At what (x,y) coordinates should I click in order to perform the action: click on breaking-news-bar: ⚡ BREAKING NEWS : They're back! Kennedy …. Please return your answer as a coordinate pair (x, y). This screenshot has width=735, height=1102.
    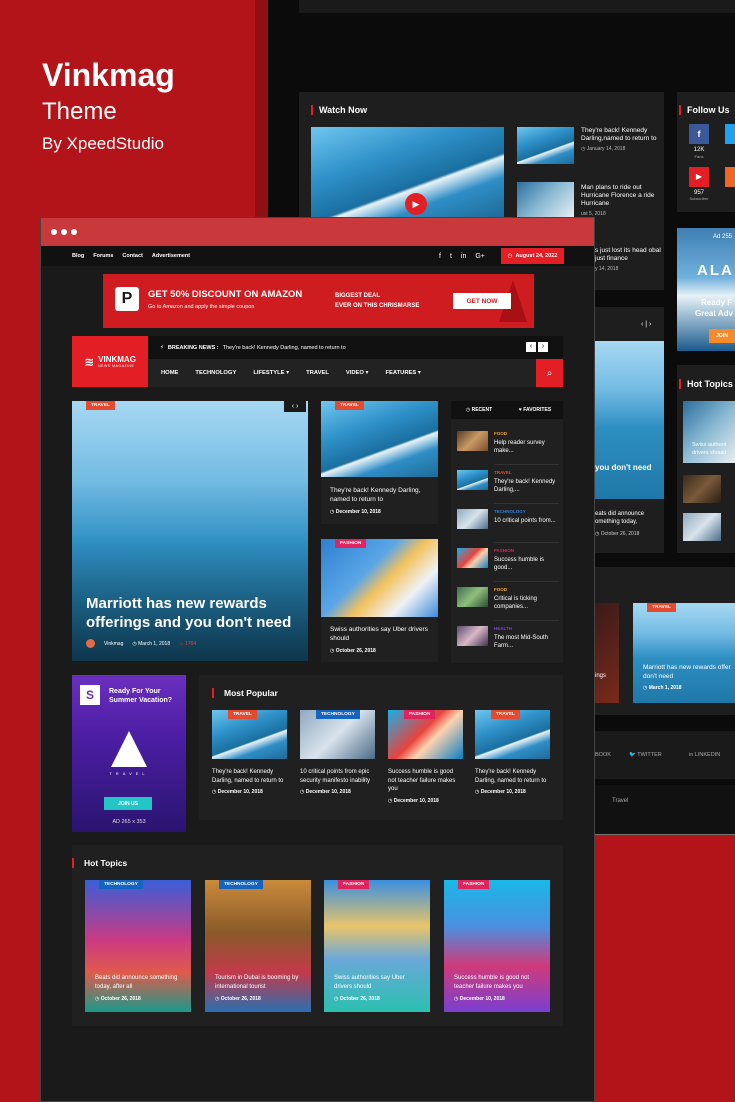
    Looking at the image, I should click on (355, 347).